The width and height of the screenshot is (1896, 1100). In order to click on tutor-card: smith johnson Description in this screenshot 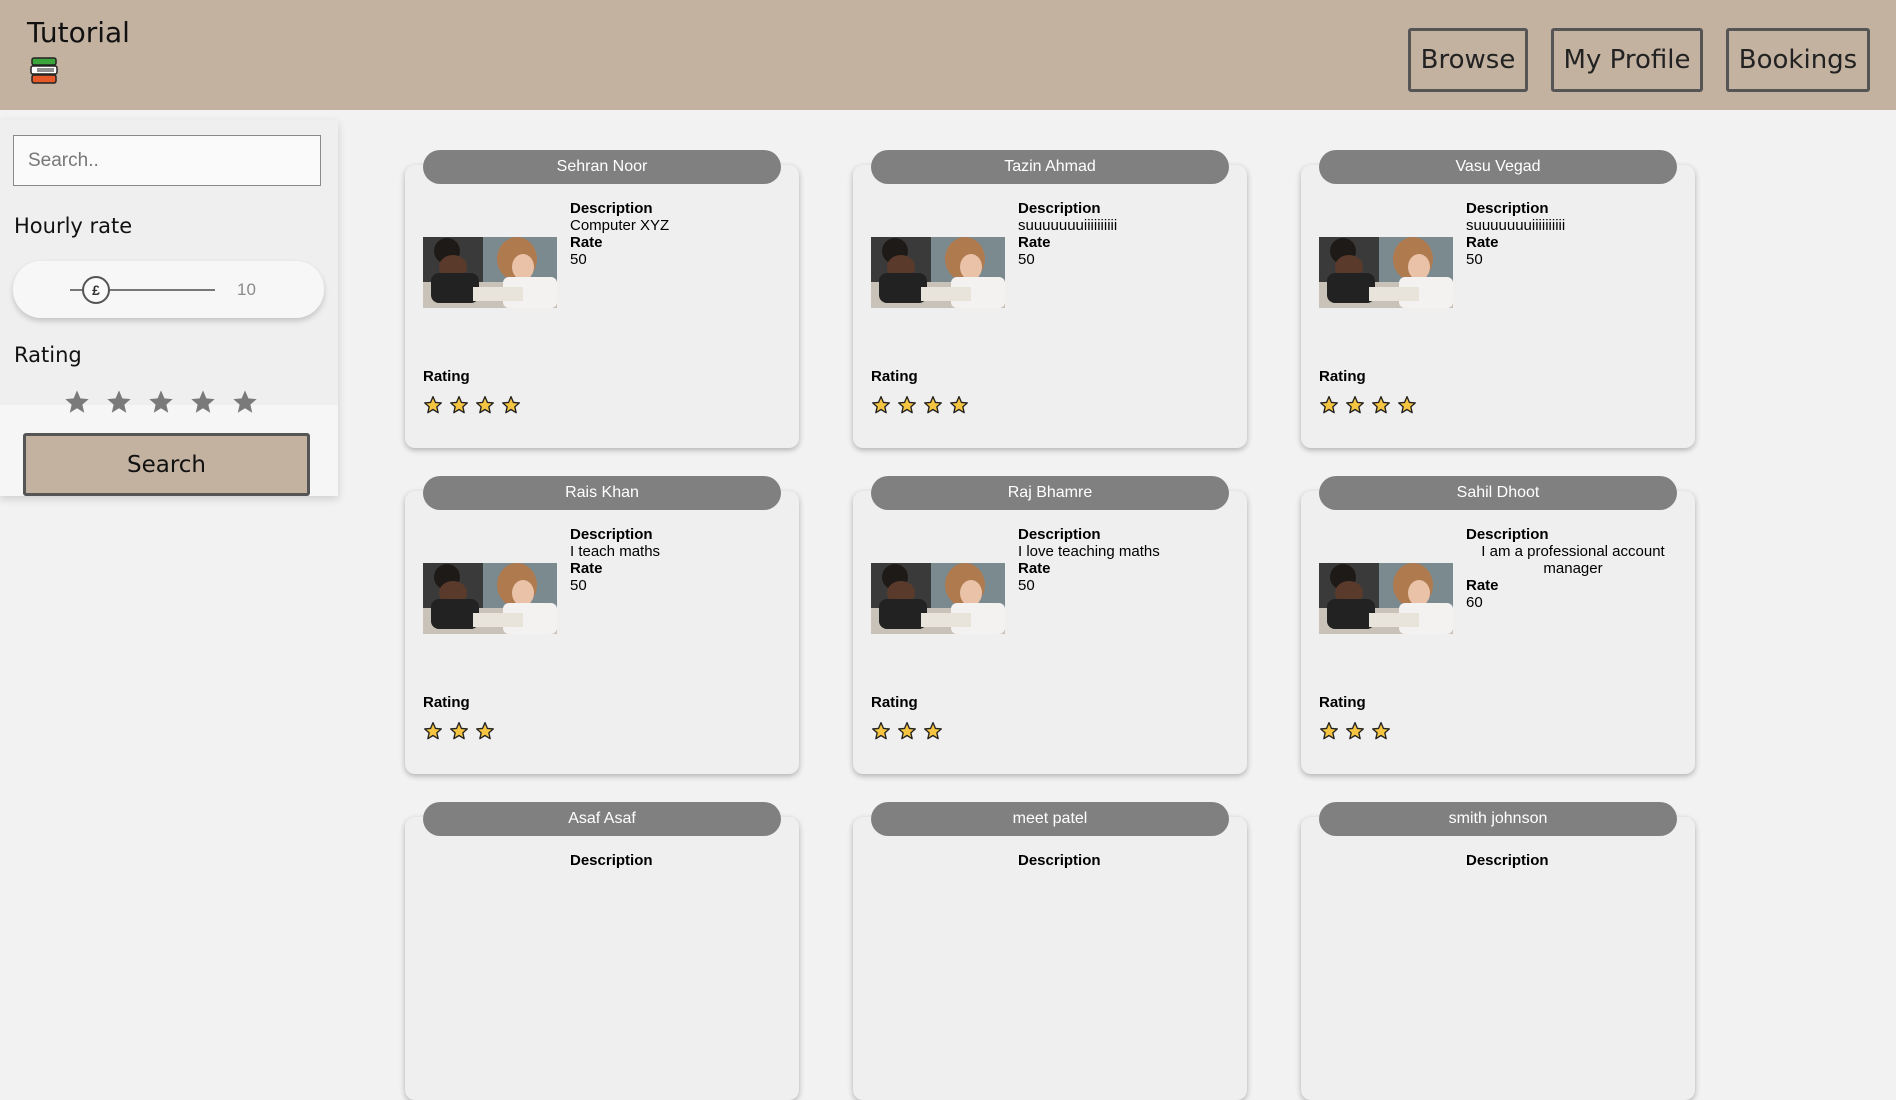, I will do `click(1498, 951)`.